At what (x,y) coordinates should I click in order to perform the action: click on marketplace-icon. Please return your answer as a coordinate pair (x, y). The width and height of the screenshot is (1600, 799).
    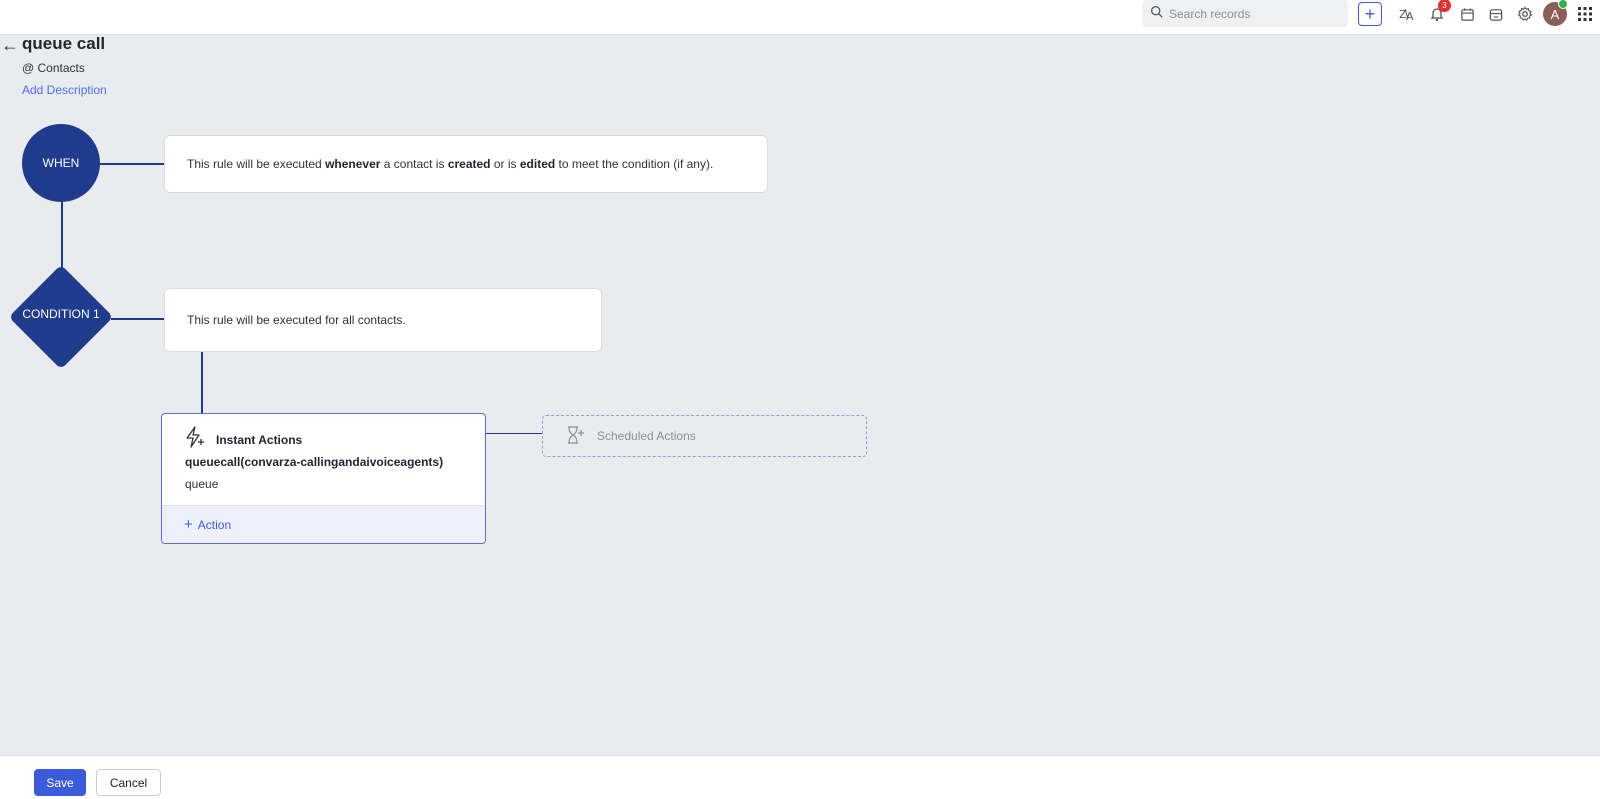
    Looking at the image, I should click on (1496, 14).